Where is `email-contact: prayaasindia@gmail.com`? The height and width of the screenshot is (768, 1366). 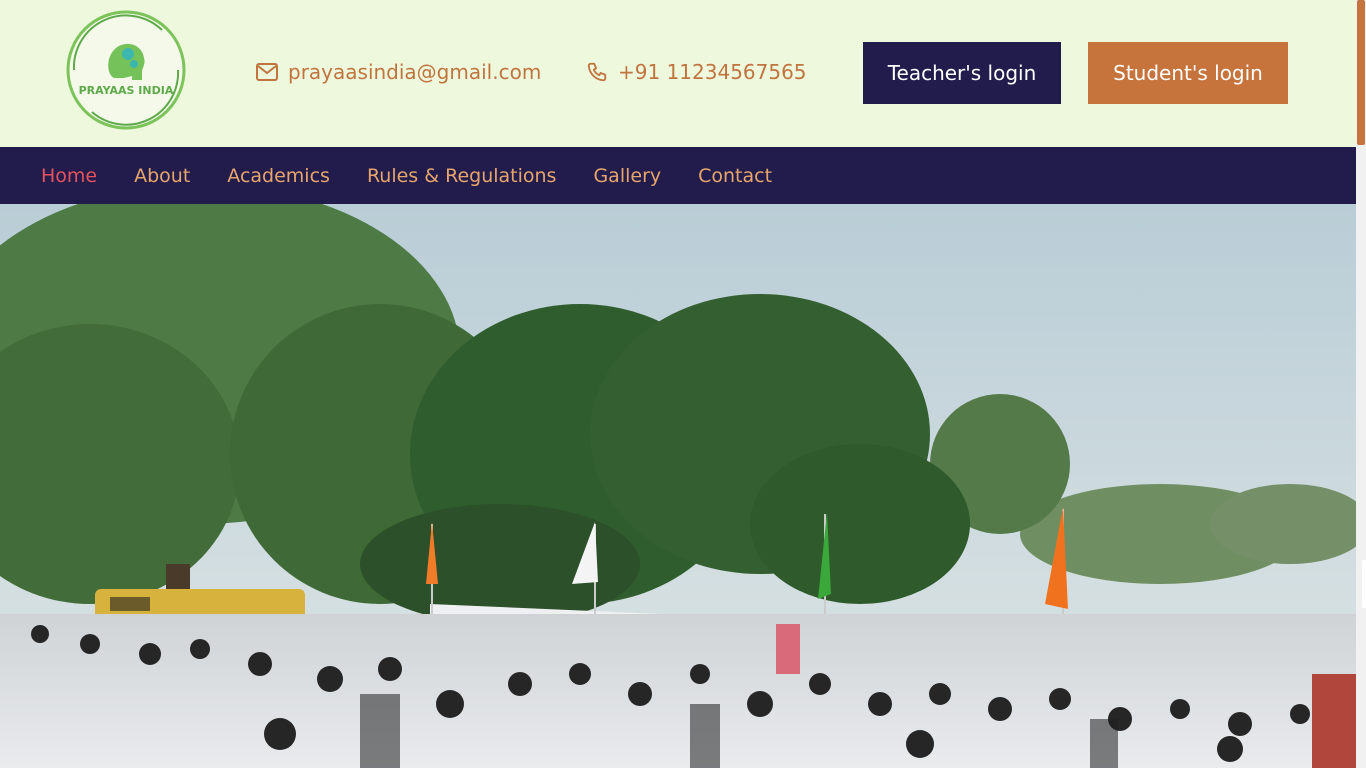 email-contact: prayaasindia@gmail.com is located at coordinates (398, 72).